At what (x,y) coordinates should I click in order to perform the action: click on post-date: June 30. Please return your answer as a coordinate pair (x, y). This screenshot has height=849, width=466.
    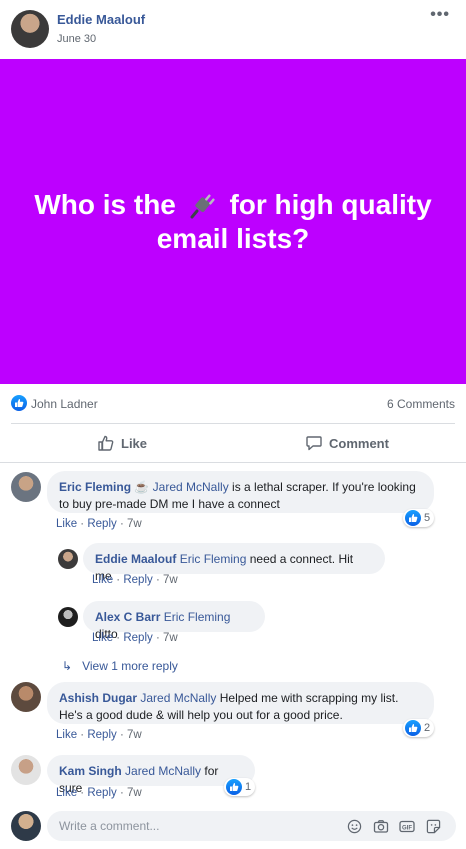
    Looking at the image, I should click on (76, 39).